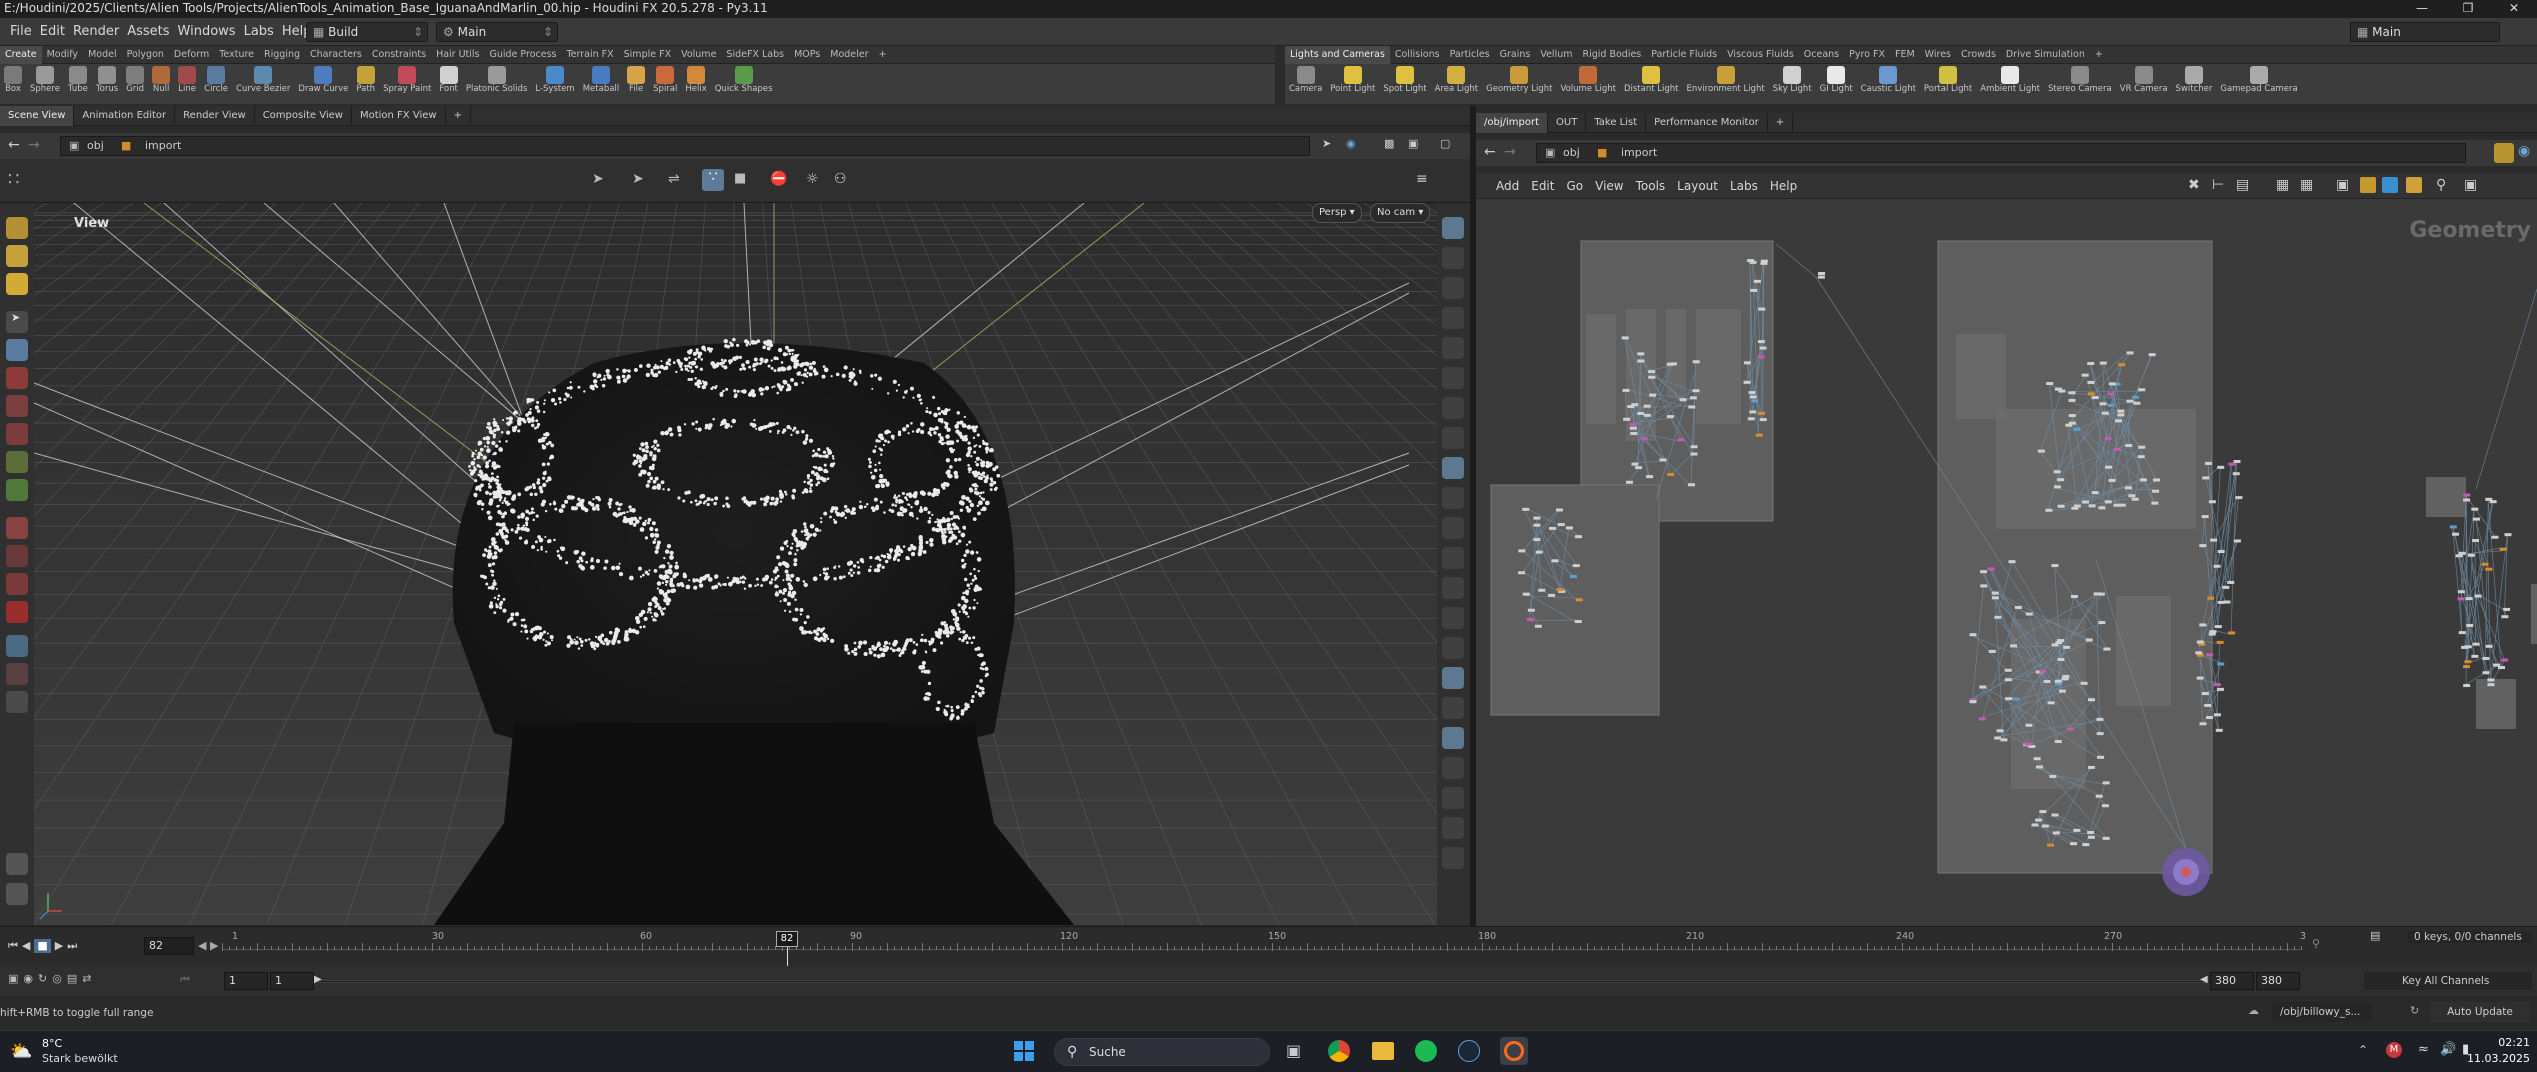 The image size is (2537, 1072). Describe the element at coordinates (202, 945) in the screenshot. I see `step-back-icon: ◀` at that location.